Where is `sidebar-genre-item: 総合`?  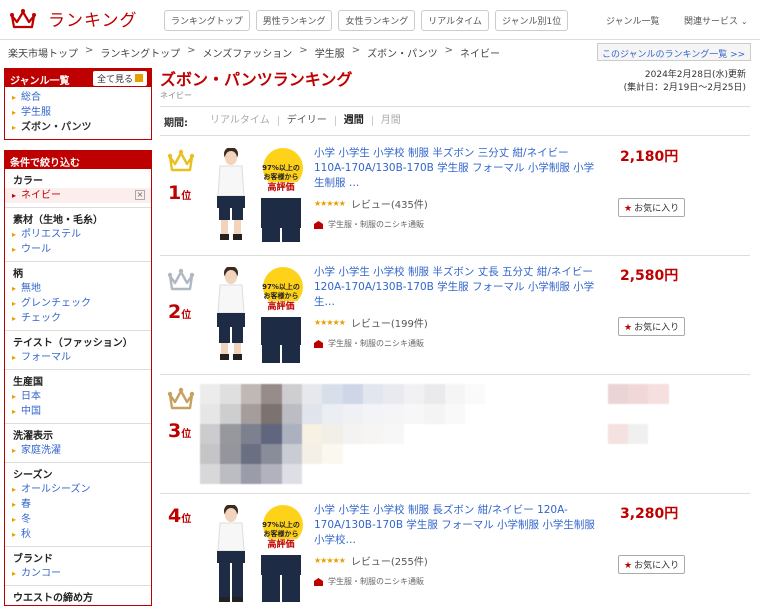
sidebar-genre-item: 総合 is located at coordinates (78, 97).